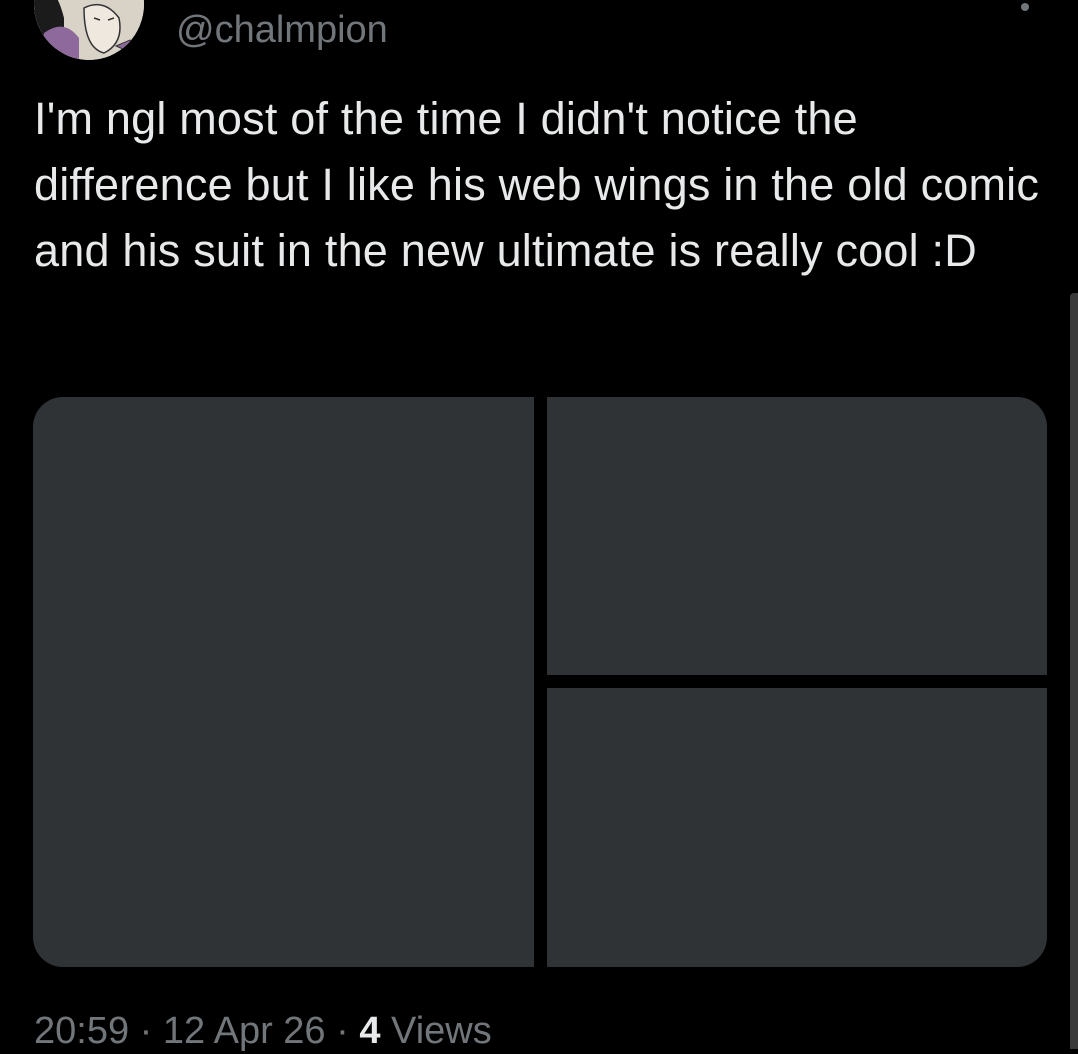 The image size is (1078, 1054). I want to click on scrollbar, so click(1074, 671).